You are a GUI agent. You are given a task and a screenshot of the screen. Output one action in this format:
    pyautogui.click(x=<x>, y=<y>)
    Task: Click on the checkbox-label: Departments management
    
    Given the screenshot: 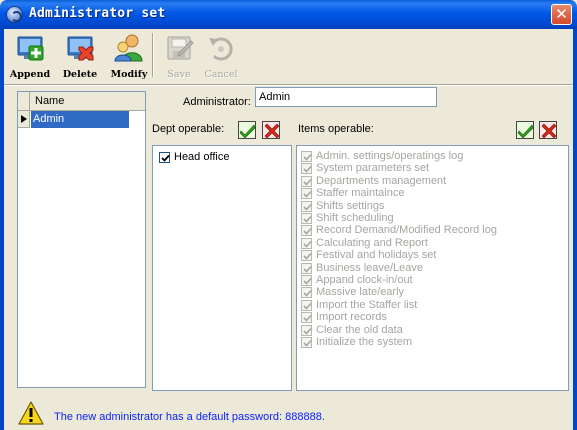 What is the action you would take?
    pyautogui.click(x=381, y=180)
    